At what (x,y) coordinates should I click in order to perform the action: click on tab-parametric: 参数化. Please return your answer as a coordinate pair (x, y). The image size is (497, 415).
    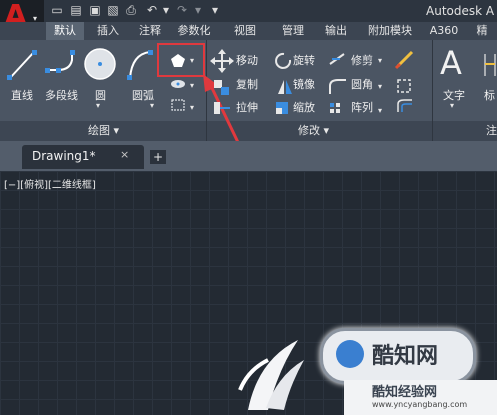
    Looking at the image, I should click on (194, 31).